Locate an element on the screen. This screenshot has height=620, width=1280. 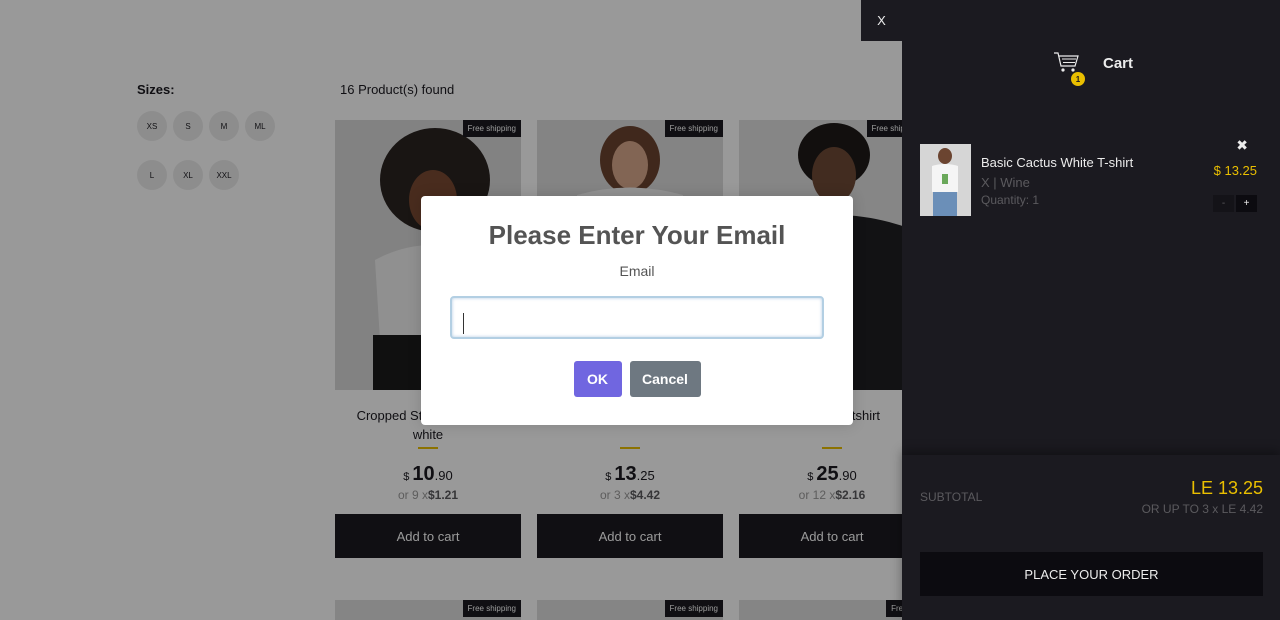
cart-count-badge: 1 is located at coordinates (1078, 79).